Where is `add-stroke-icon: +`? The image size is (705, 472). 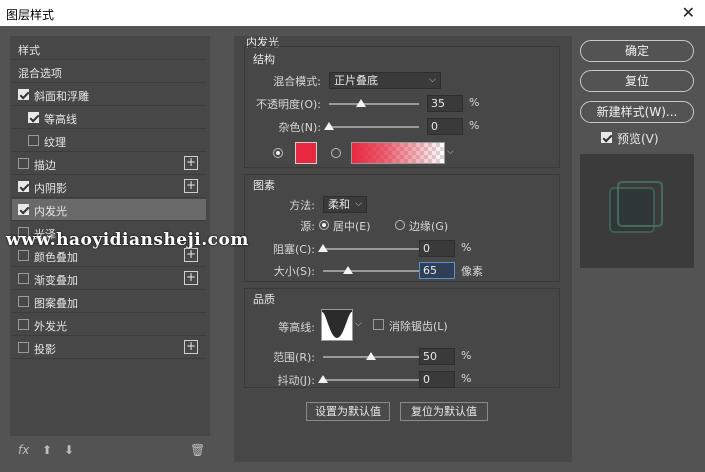
add-stroke-icon: + is located at coordinates (191, 163).